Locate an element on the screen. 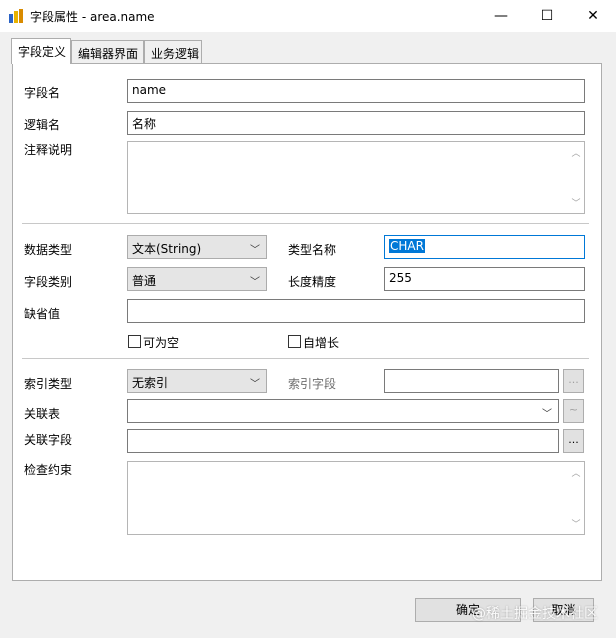 Image resolution: width=616 pixels, height=638 pixels. comment-label: 注释说明 is located at coordinates (48, 150).